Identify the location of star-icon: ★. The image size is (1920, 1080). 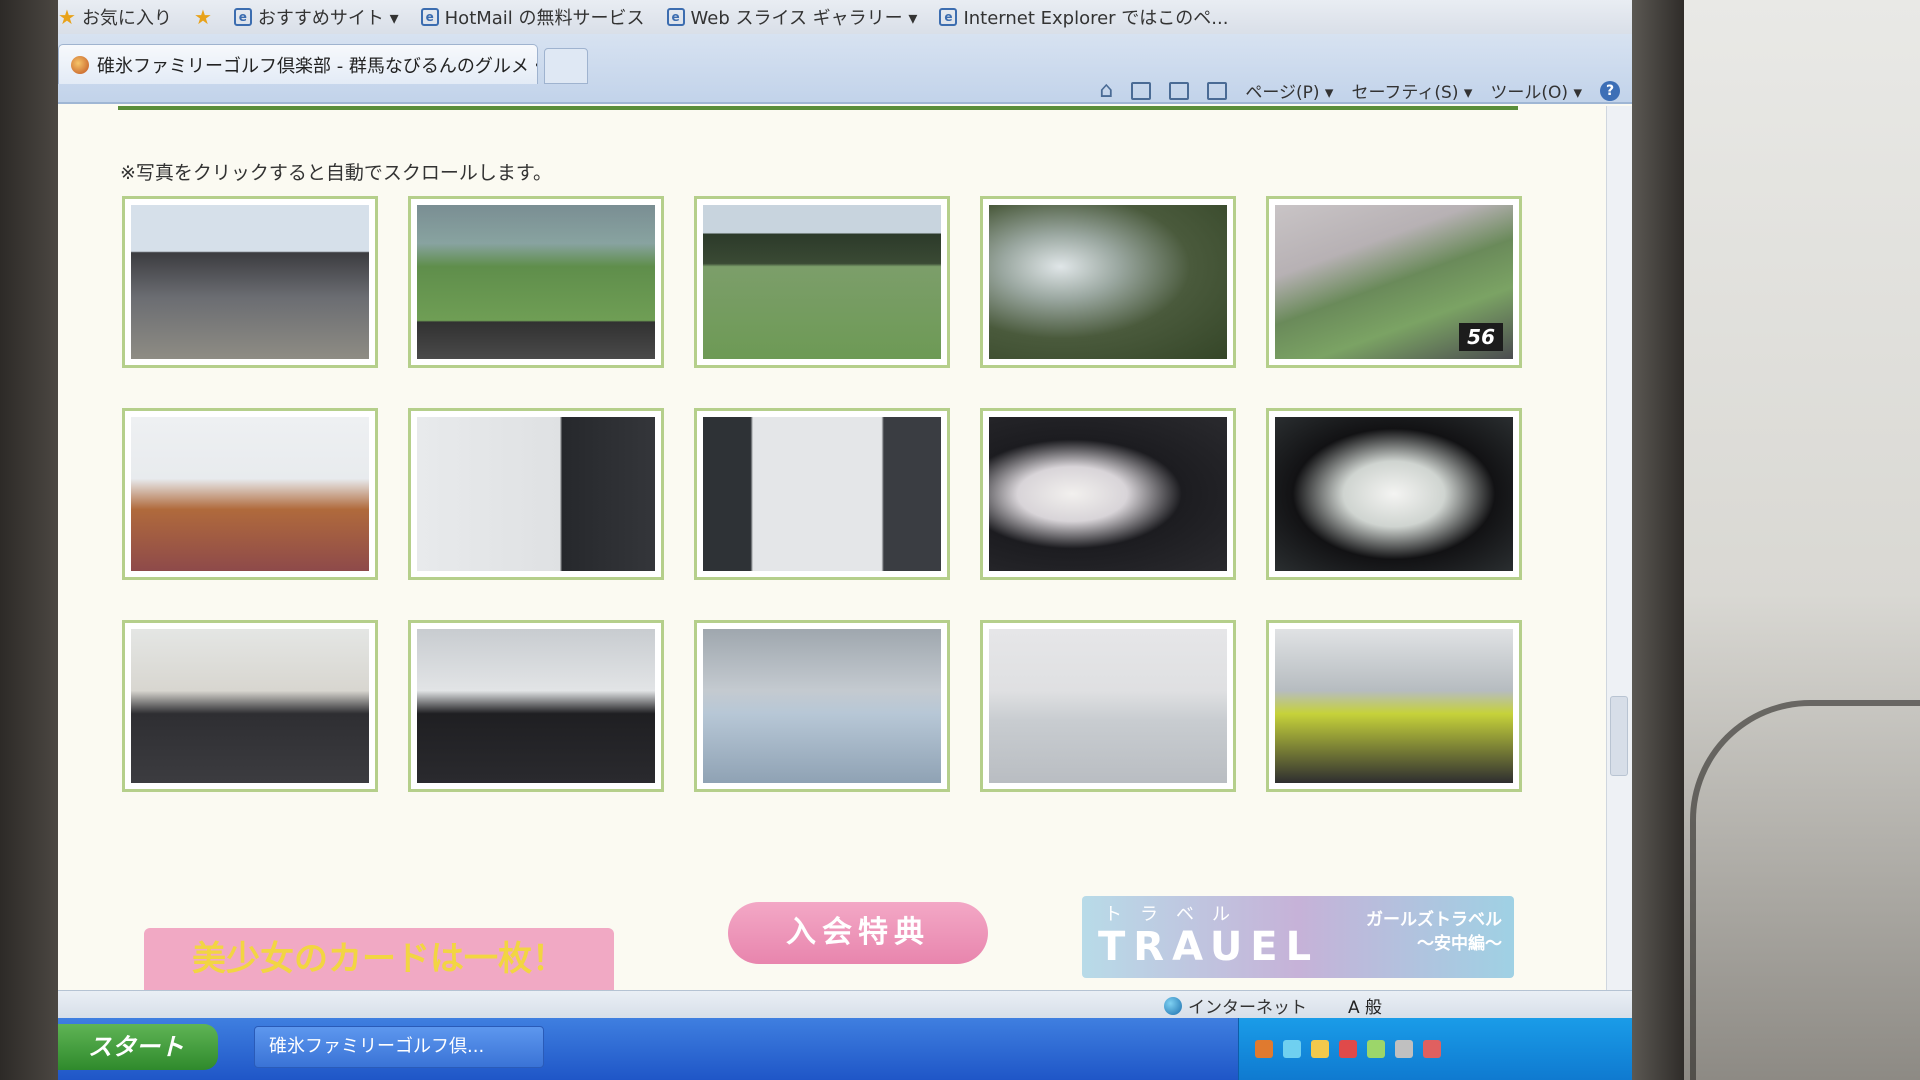
(67, 17).